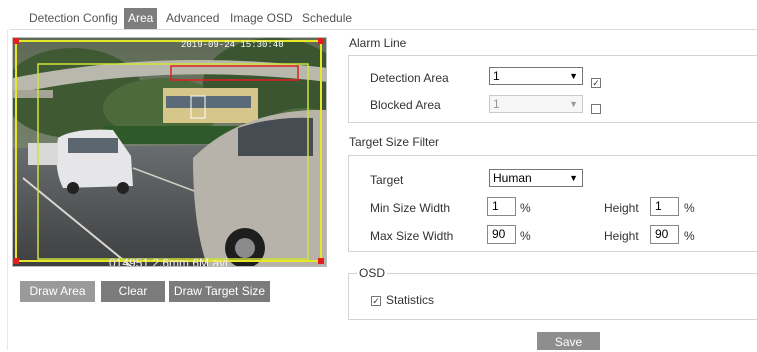 This screenshot has height=352, width=757. What do you see at coordinates (410, 208) in the screenshot?
I see `min-size-width-label: Min Size Width` at bounding box center [410, 208].